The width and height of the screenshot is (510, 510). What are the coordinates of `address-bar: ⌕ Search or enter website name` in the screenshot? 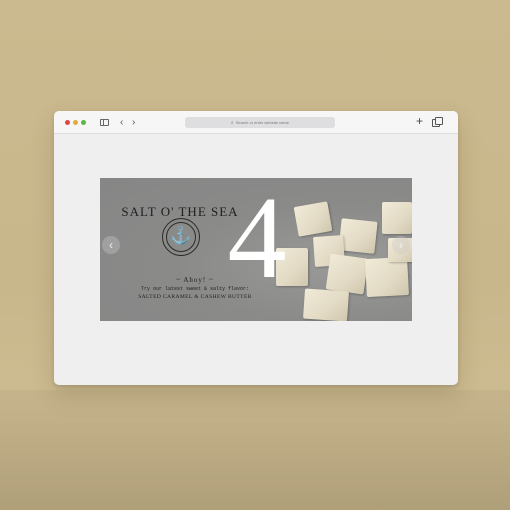 It's located at (260, 122).